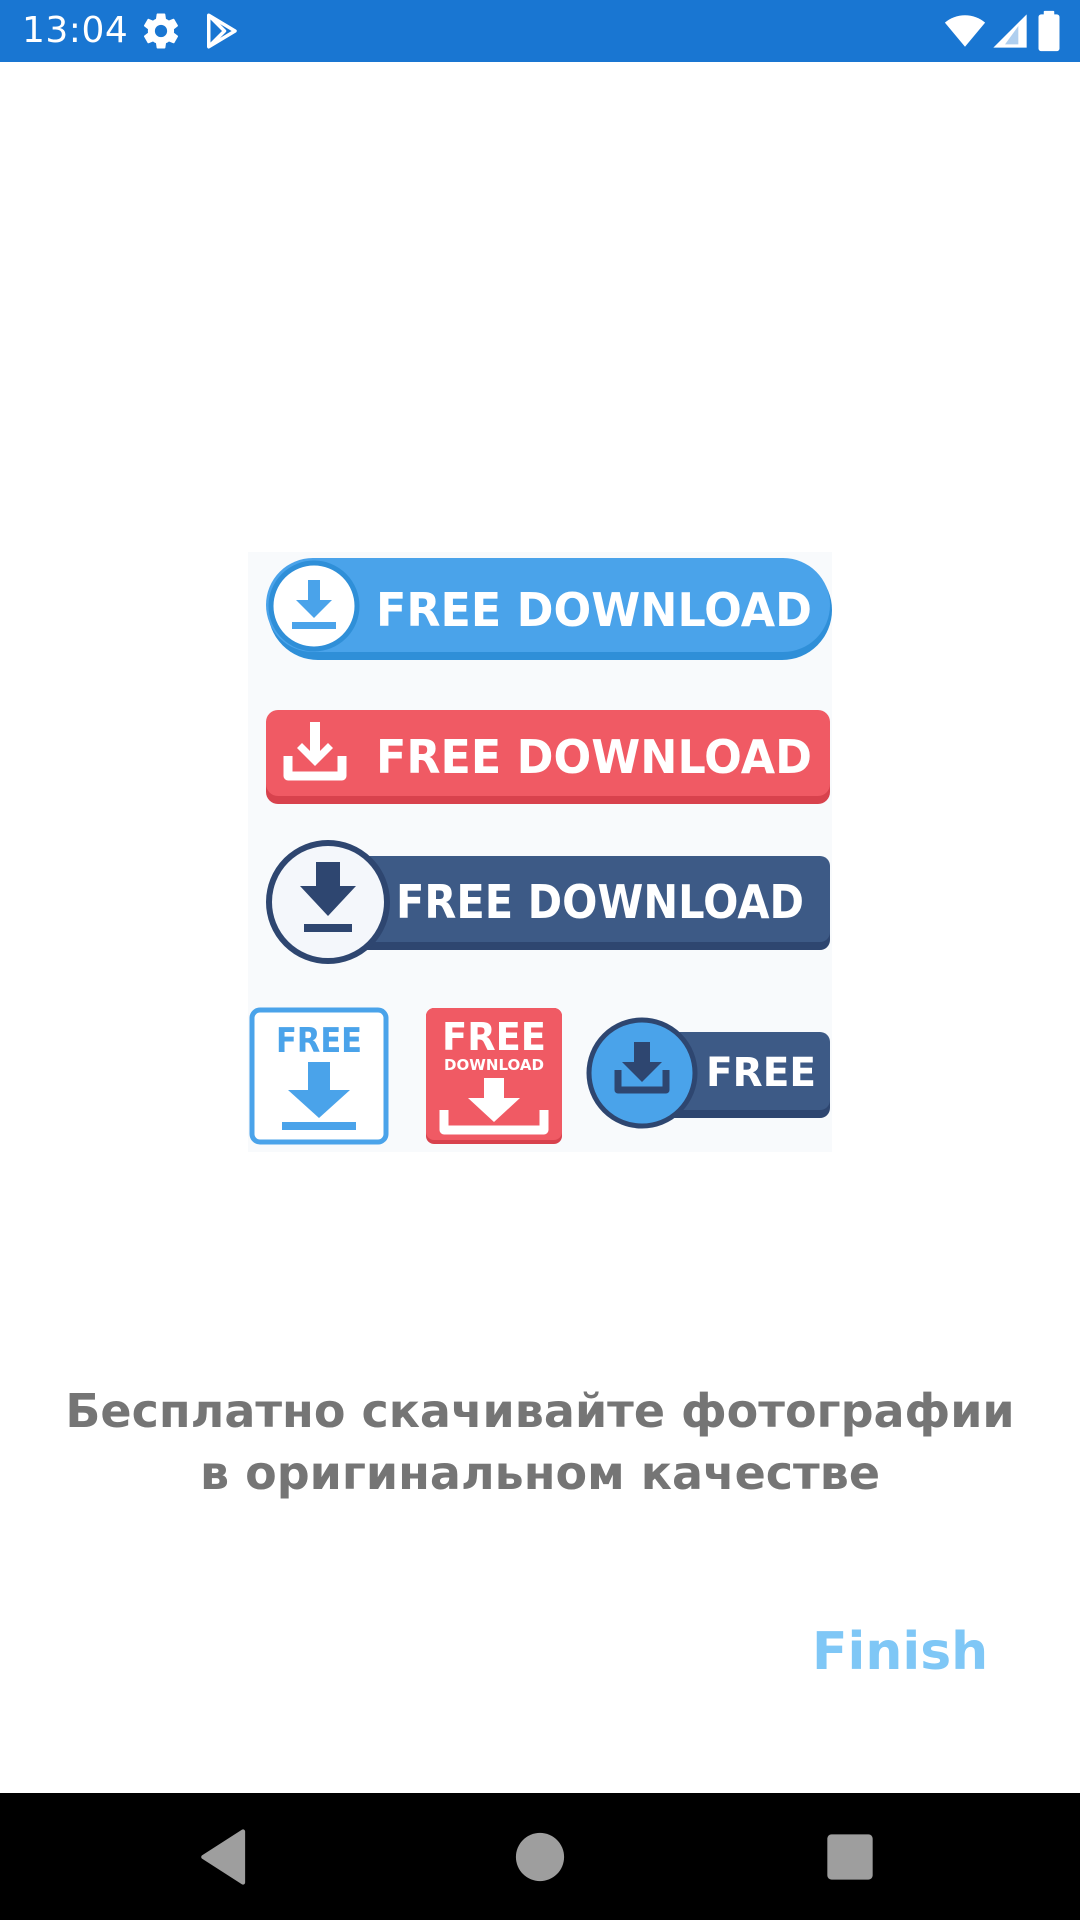 This screenshot has width=1080, height=1920. I want to click on free-download-badge-red: FREE DOWNLOAD, so click(494, 1076).